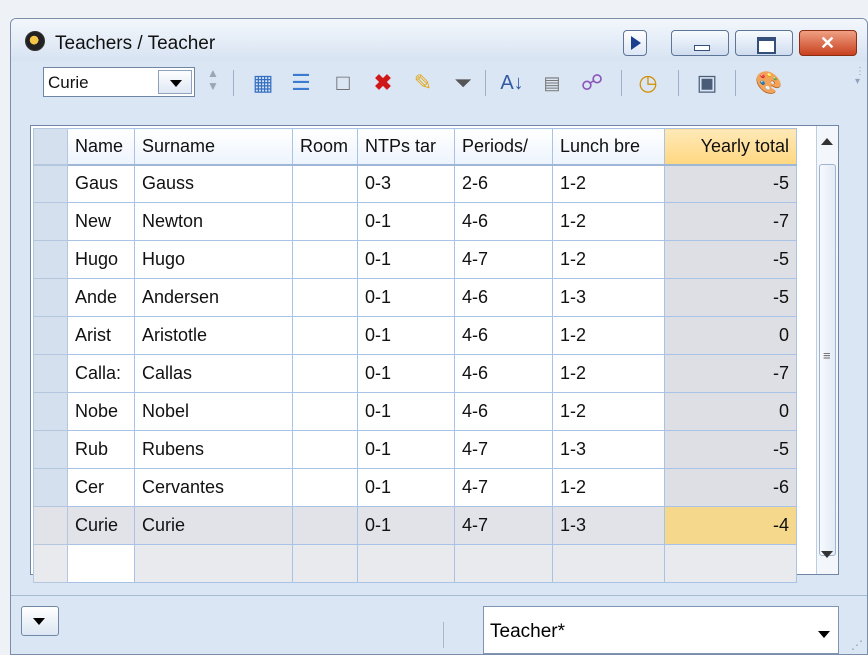 The height and width of the screenshot is (655, 868). What do you see at coordinates (439, 40) in the screenshot?
I see `title-bar: Teachers / Teacher` at bounding box center [439, 40].